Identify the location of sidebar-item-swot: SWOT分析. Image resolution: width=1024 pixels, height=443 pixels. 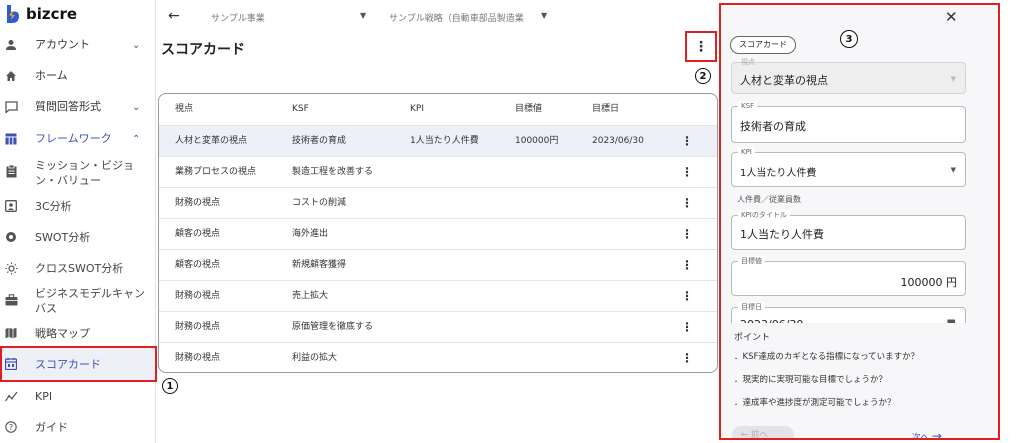
(77, 237).